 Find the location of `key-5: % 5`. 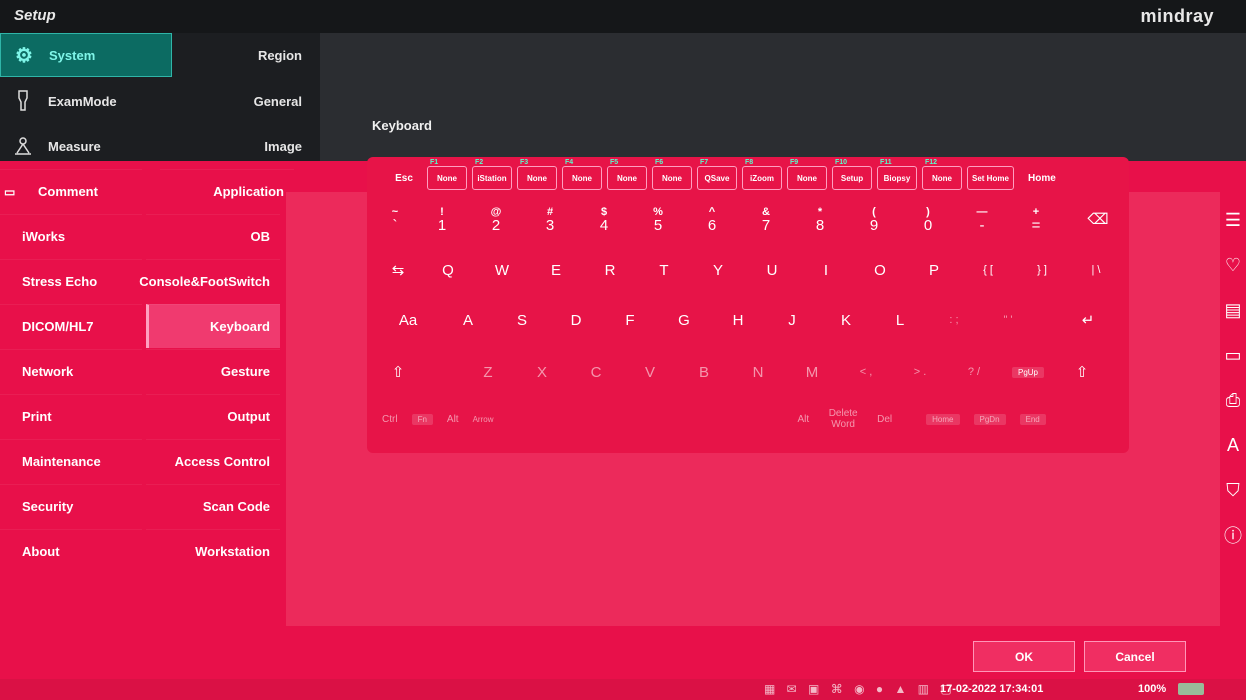

key-5: % 5 is located at coordinates (658, 220).